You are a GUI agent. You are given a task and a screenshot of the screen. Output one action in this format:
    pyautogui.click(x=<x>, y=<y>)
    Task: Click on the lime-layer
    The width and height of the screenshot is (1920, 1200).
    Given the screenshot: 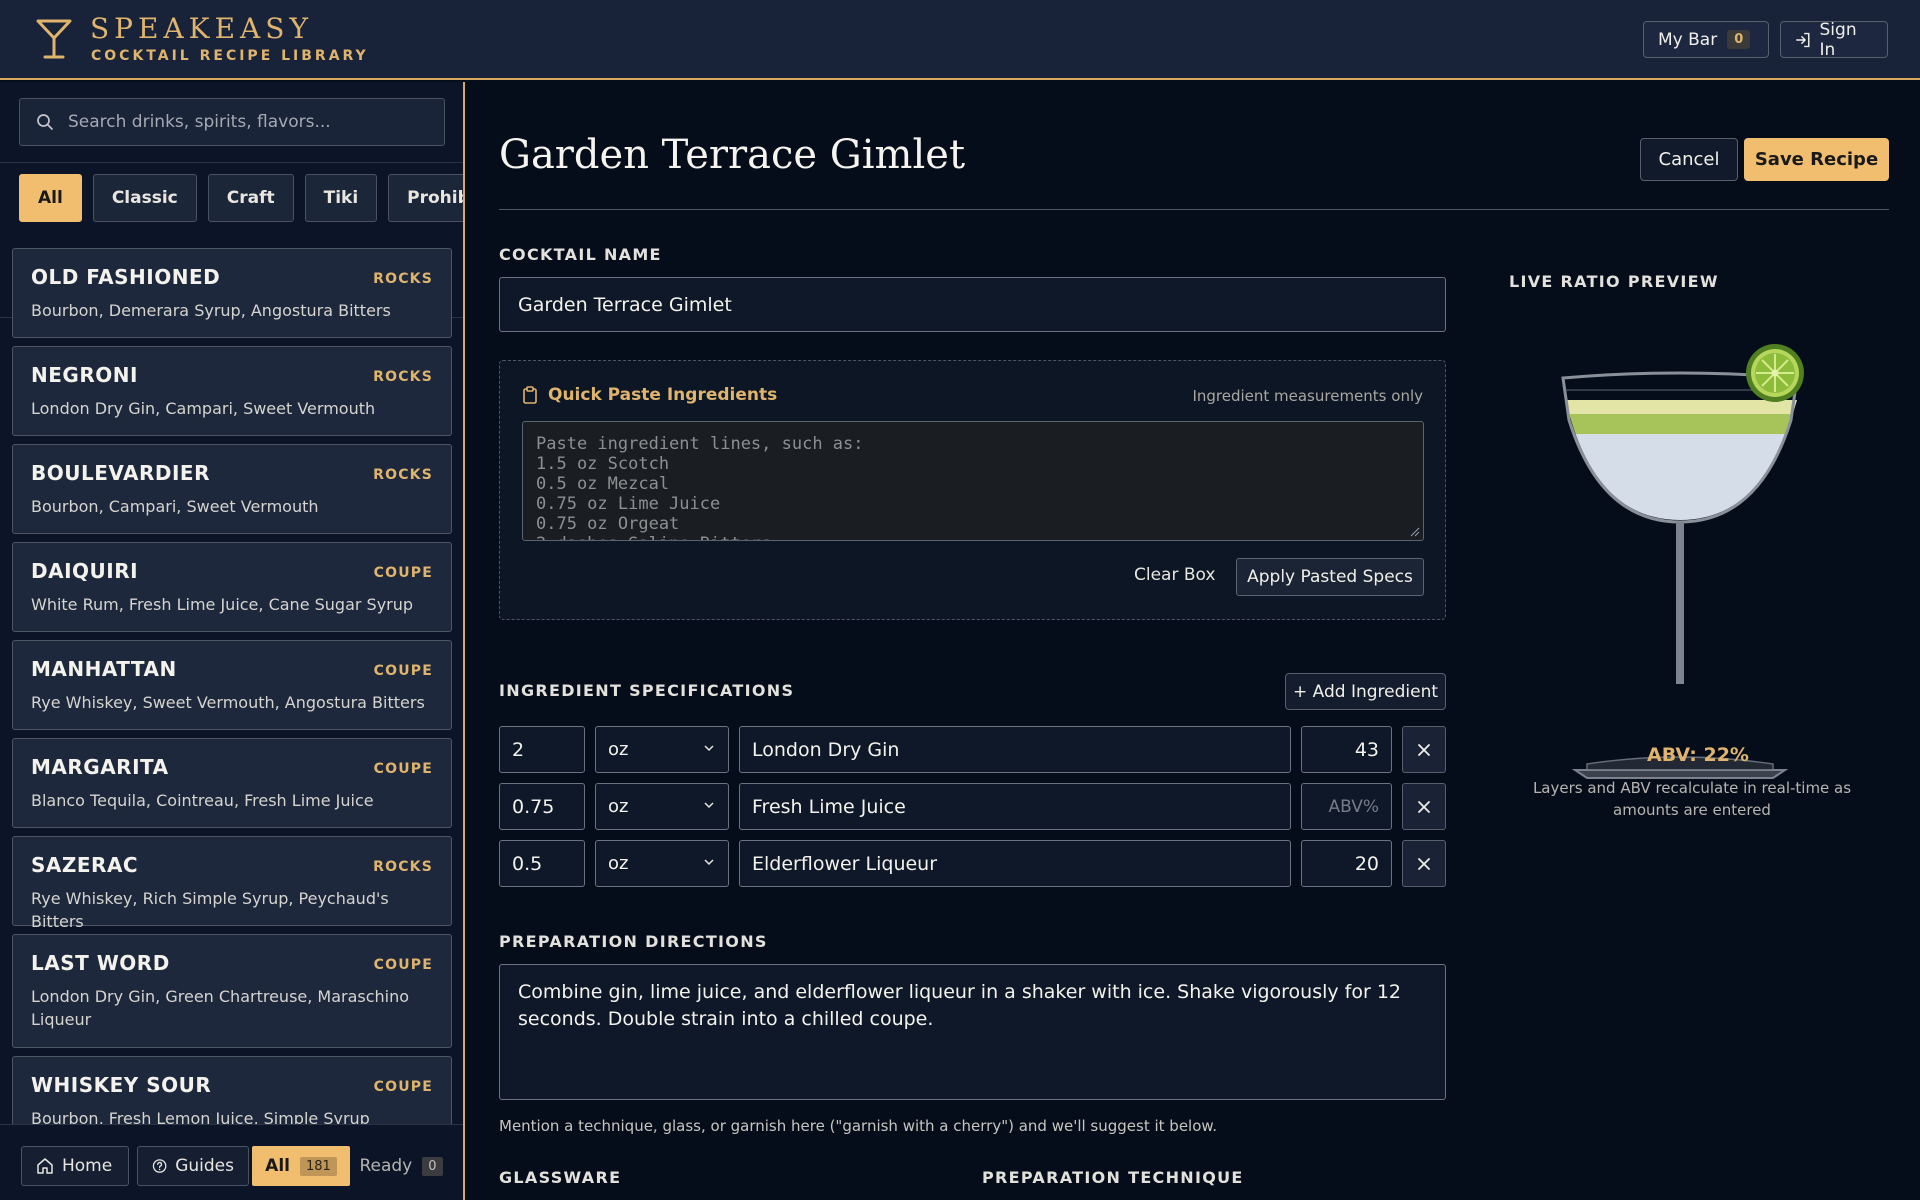 What is the action you would take?
    pyautogui.click(x=1681, y=424)
    